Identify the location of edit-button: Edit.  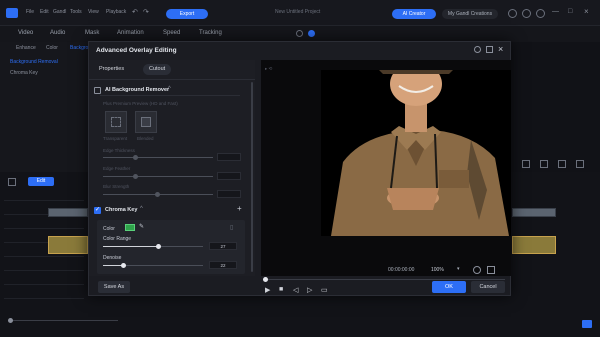
(41, 181).